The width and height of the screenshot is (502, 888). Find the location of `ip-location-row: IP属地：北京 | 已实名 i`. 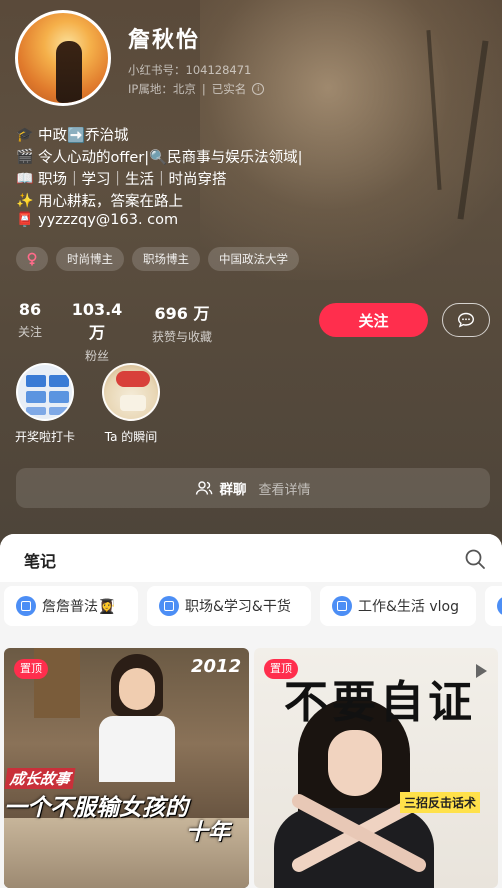

ip-location-row: IP属地：北京 | 已实名 i is located at coordinates (196, 89).